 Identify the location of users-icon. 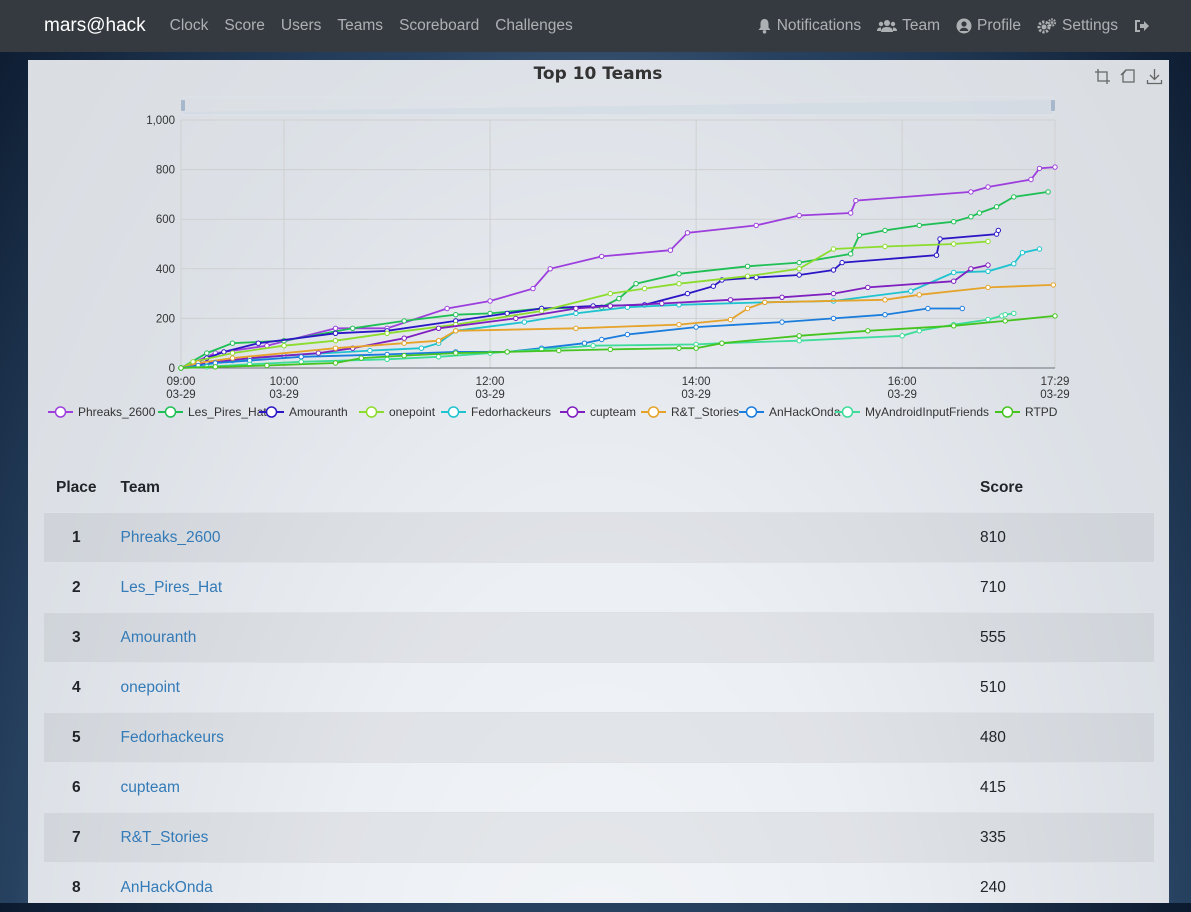
(887, 26).